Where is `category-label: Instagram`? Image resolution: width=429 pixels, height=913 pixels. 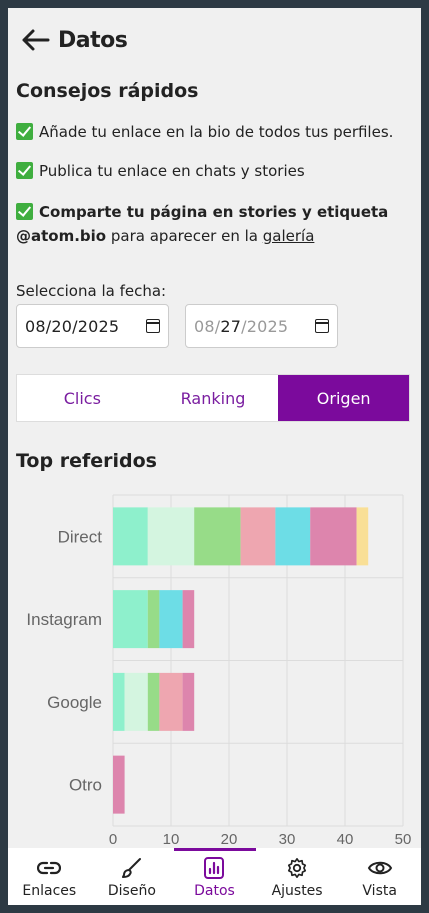
category-label: Instagram is located at coordinates (64, 619).